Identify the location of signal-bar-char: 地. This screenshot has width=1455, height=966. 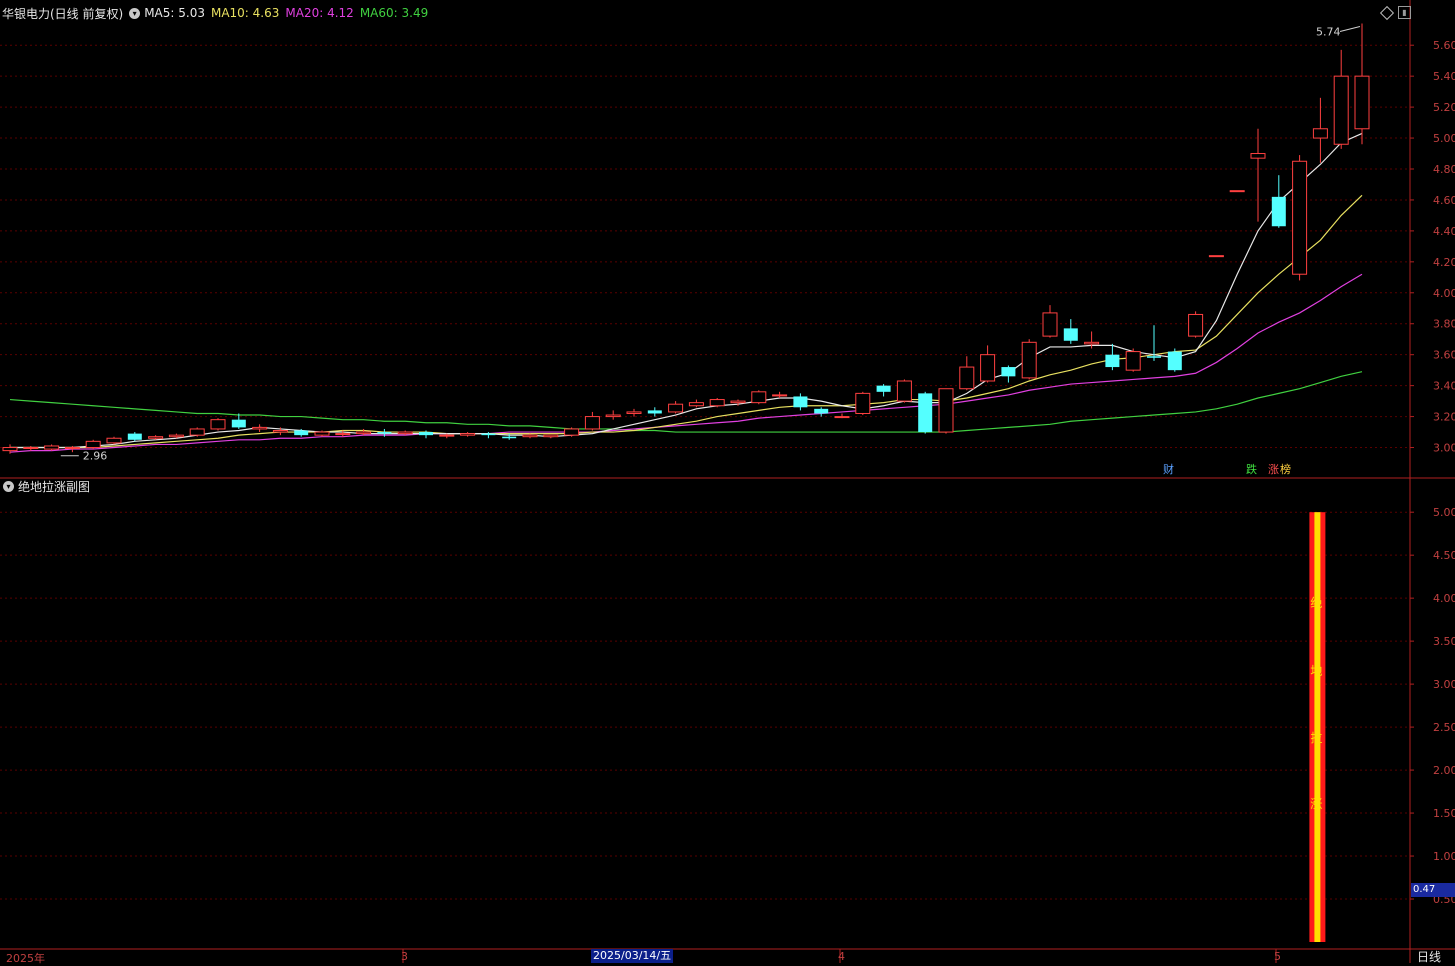
(1316, 671).